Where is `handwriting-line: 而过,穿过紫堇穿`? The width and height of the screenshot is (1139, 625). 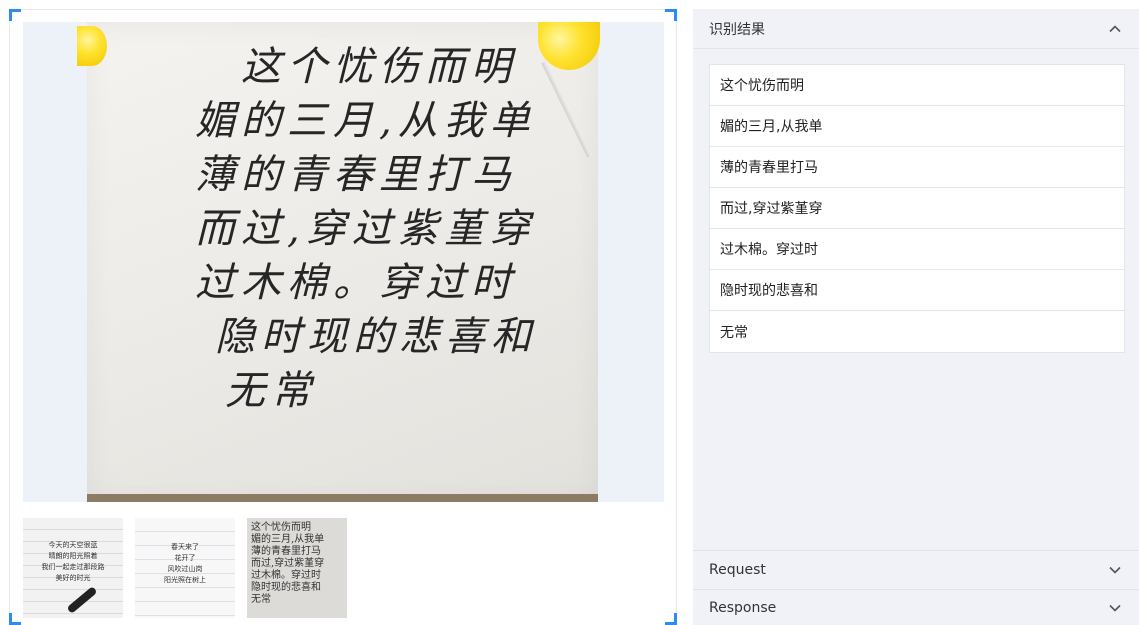 handwriting-line: 而过,穿过紫堇穿 is located at coordinates (365, 229).